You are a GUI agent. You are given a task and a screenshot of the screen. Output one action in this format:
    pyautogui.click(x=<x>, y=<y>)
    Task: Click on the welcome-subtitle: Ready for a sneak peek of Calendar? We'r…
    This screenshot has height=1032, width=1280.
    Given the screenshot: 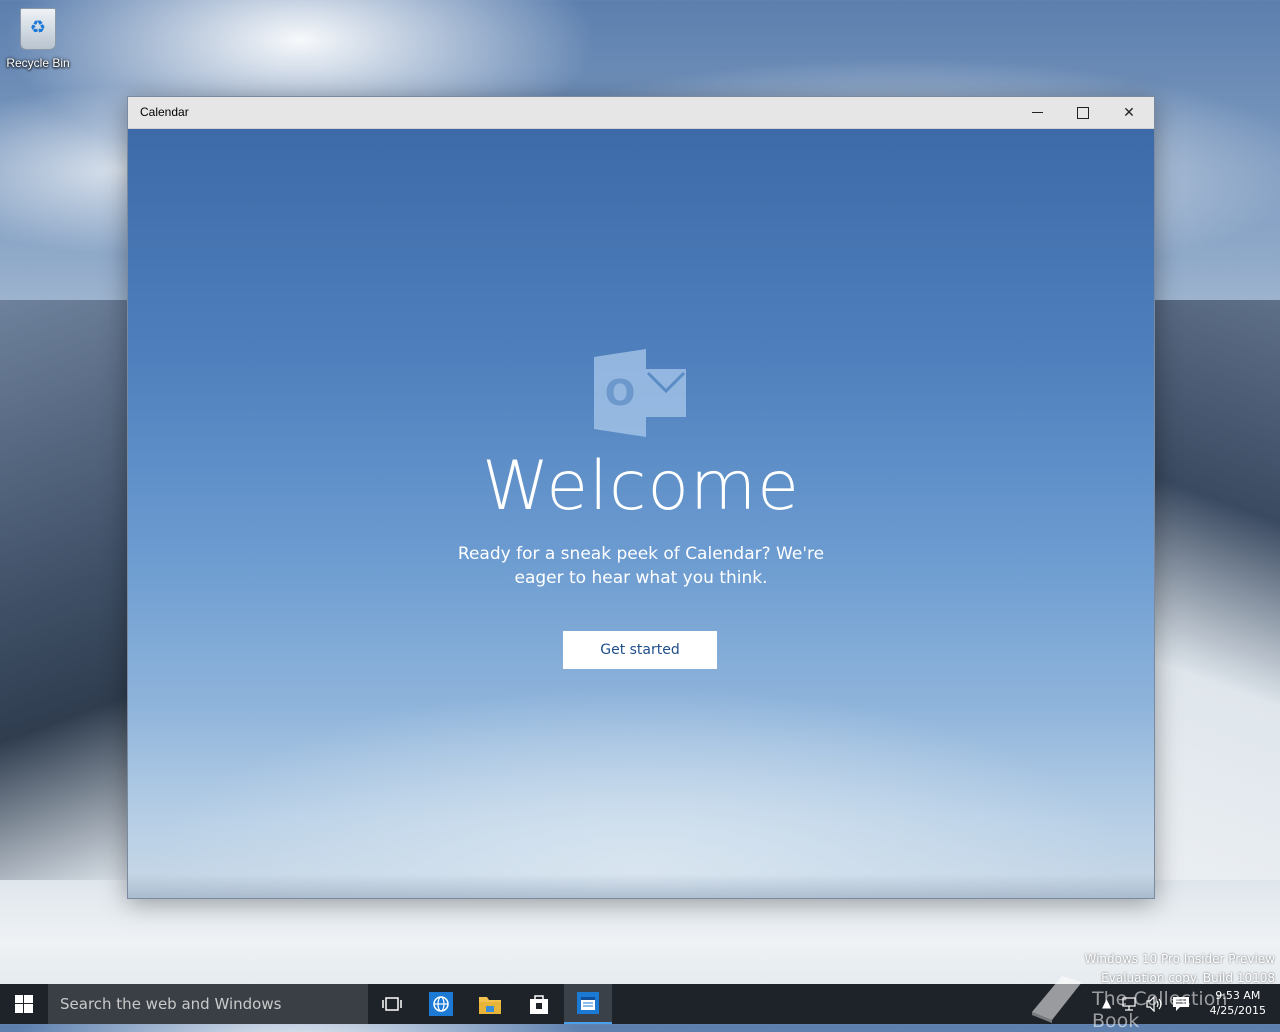 What is the action you would take?
    pyautogui.click(x=641, y=566)
    